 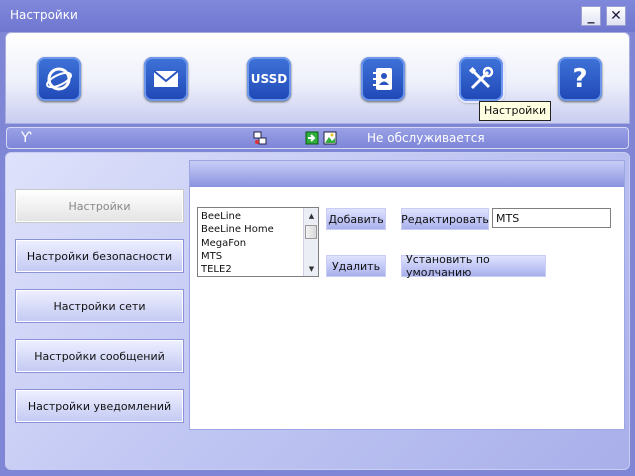 I want to click on title-bar: Настройки _ ✕, so click(x=317, y=16).